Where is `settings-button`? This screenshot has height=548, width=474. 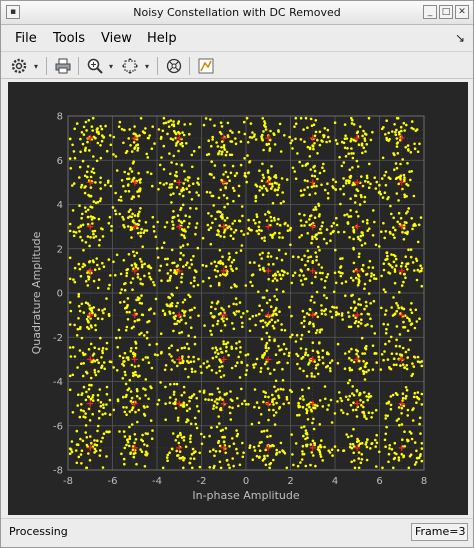 settings-button is located at coordinates (19, 66).